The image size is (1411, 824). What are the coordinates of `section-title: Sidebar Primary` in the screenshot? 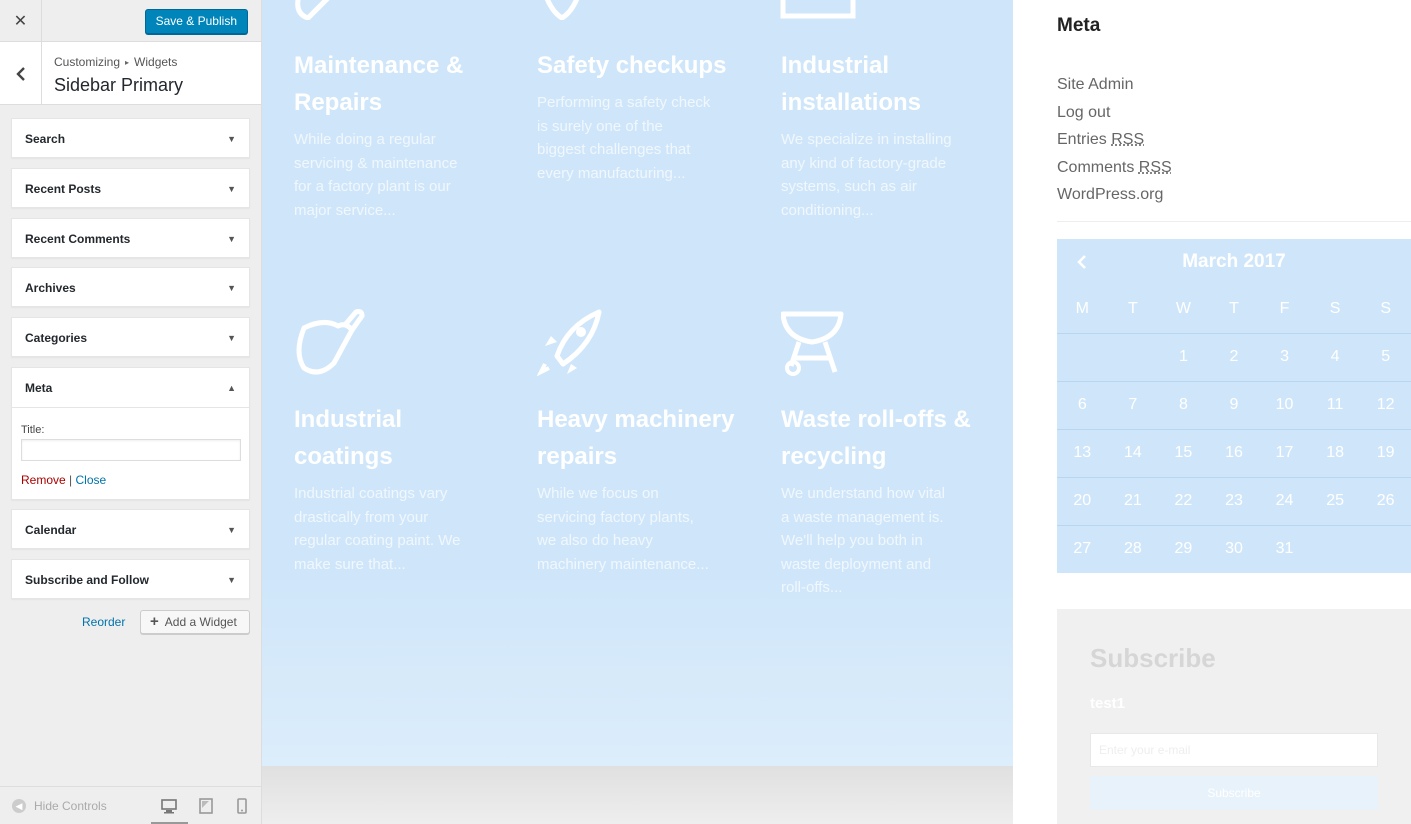 It's located at (118, 85).